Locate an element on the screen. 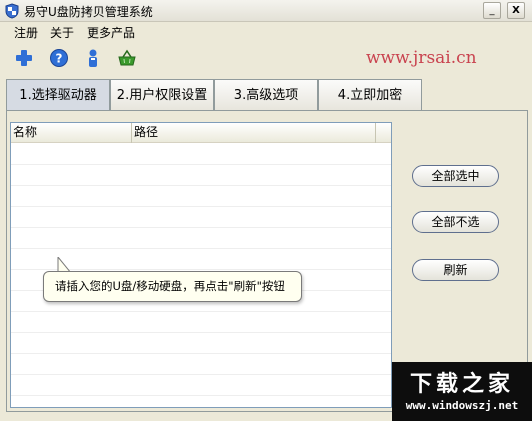 This screenshot has height=421, width=532. column-name-header: 名称 is located at coordinates (71, 133).